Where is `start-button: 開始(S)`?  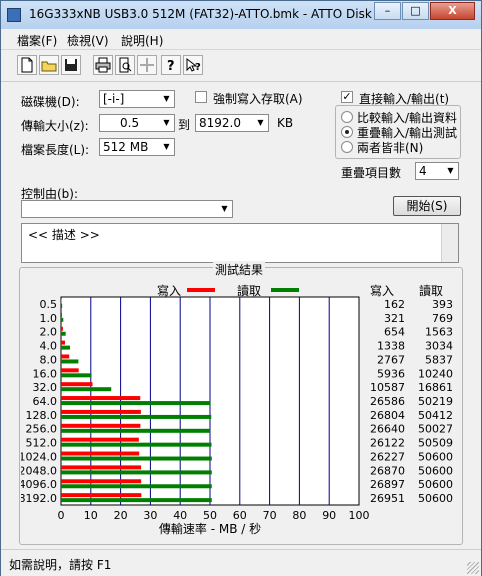 start-button: 開始(S) is located at coordinates (427, 206).